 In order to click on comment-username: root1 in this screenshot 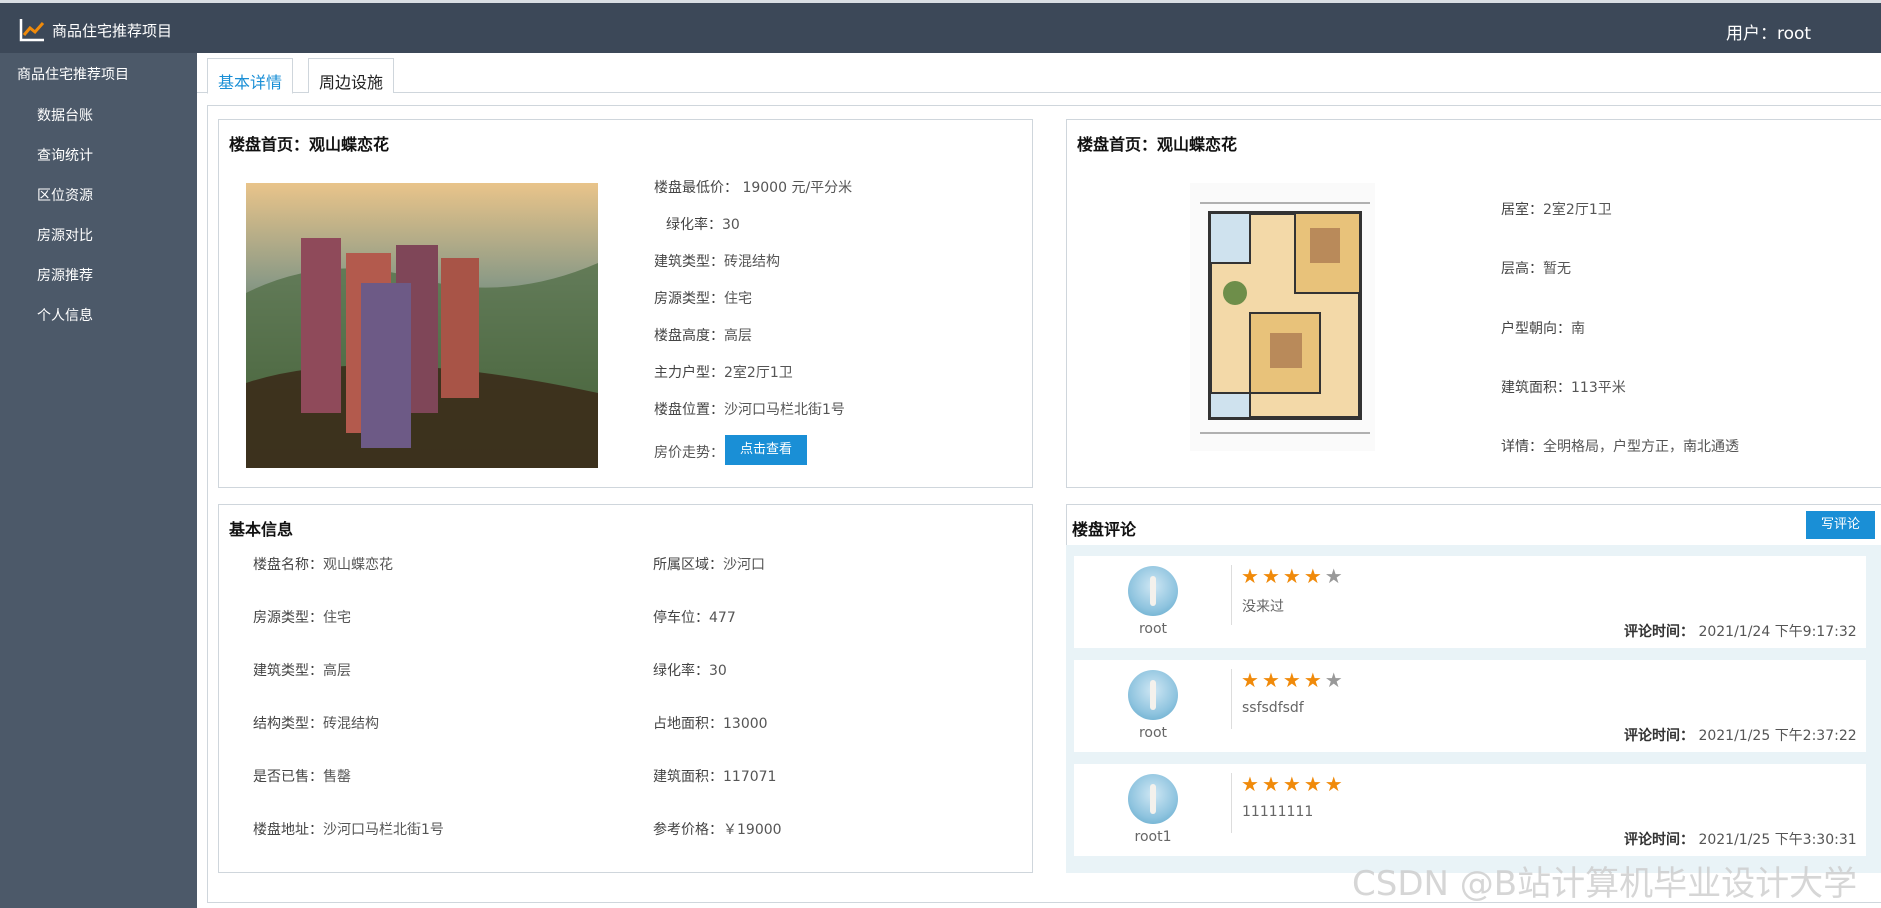, I will do `click(1153, 837)`.